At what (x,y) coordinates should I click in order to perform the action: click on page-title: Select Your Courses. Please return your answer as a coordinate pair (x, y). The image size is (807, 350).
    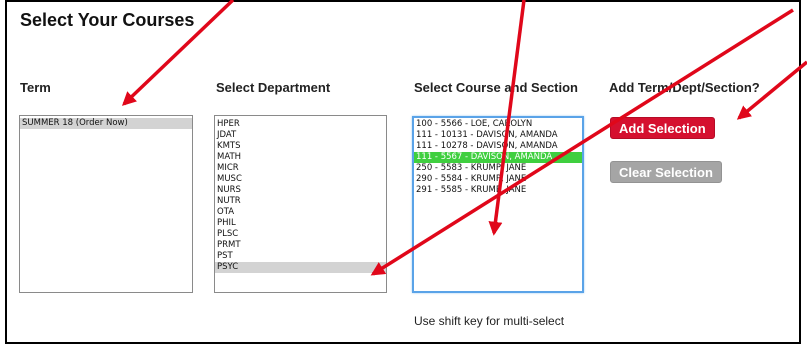
    Looking at the image, I should click on (107, 20).